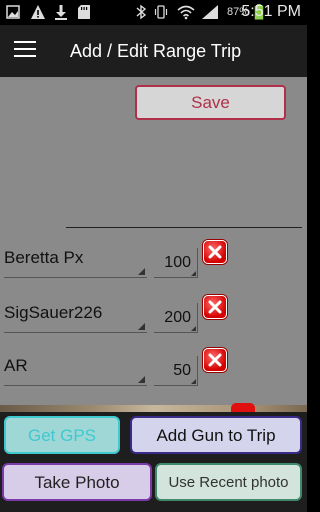 This screenshot has height=512, width=320. I want to click on status-bar: 87% 5:51 PM, so click(153, 12).